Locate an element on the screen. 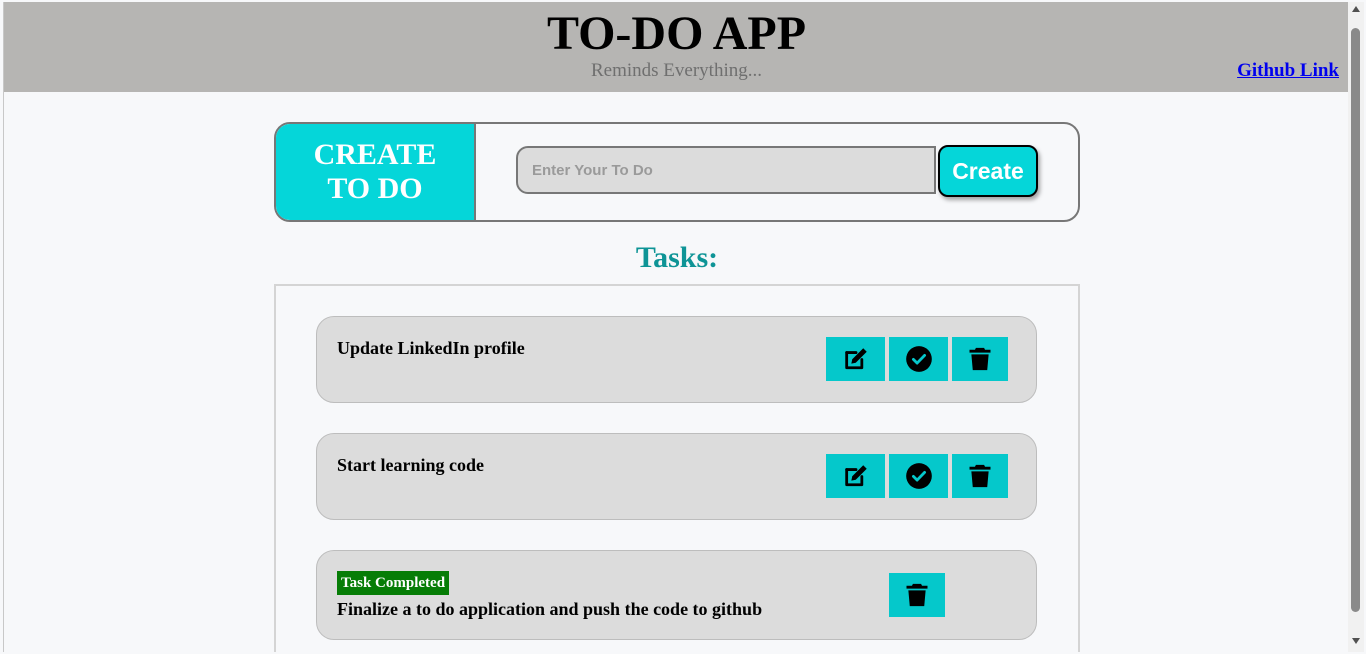 This screenshot has width=1366, height=654. task-text: Start learning code is located at coordinates (410, 465).